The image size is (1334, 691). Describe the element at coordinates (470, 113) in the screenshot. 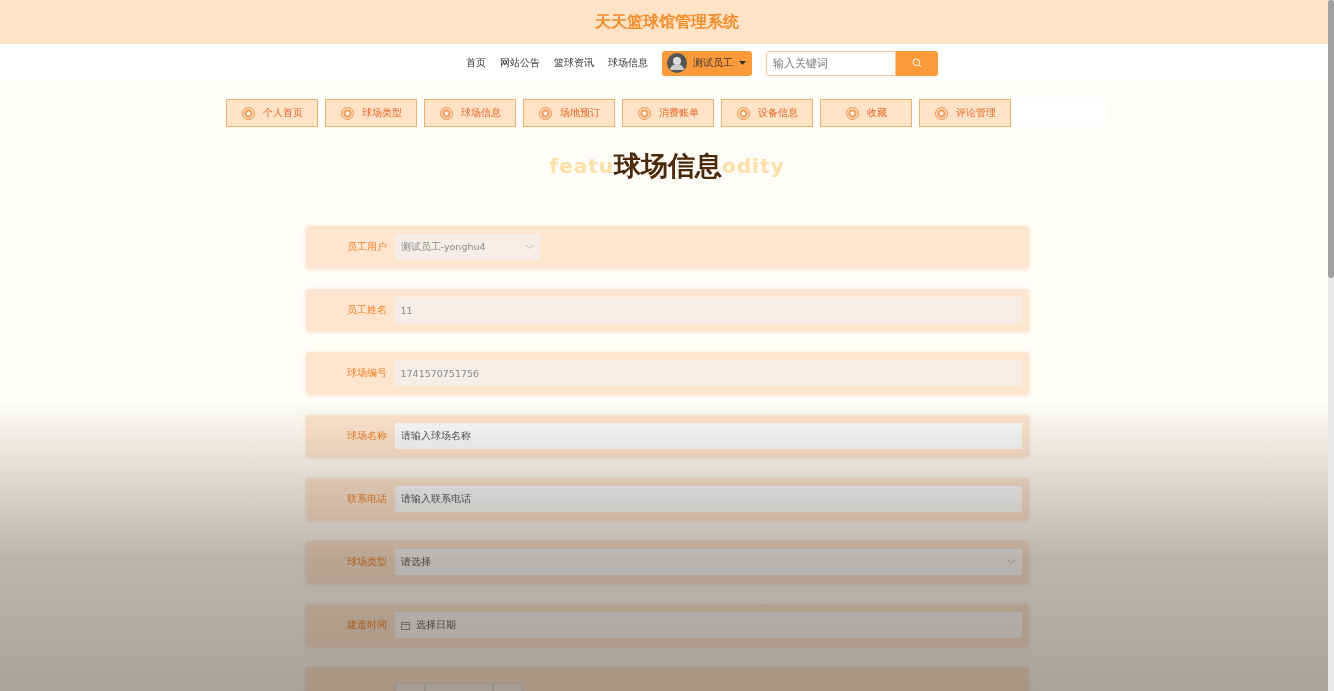

I see `menu-tab: 球场信息` at that location.